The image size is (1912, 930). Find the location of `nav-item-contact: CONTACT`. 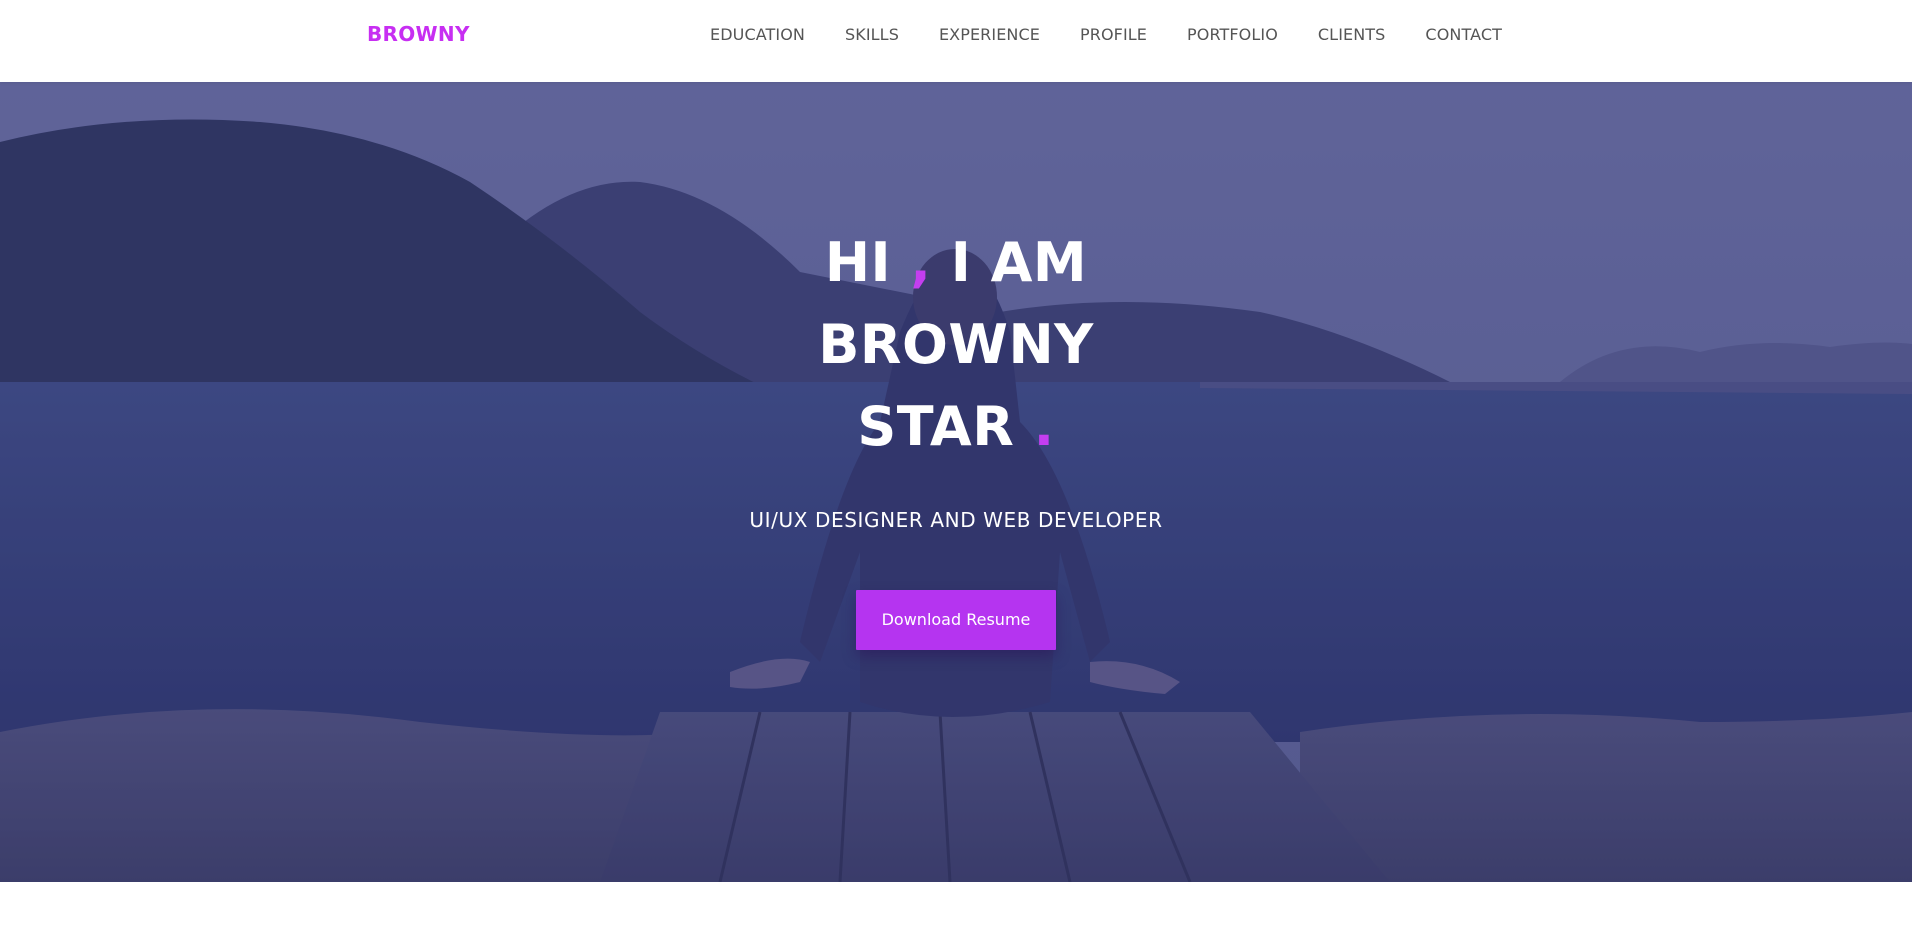

nav-item-contact: CONTACT is located at coordinates (1463, 34).